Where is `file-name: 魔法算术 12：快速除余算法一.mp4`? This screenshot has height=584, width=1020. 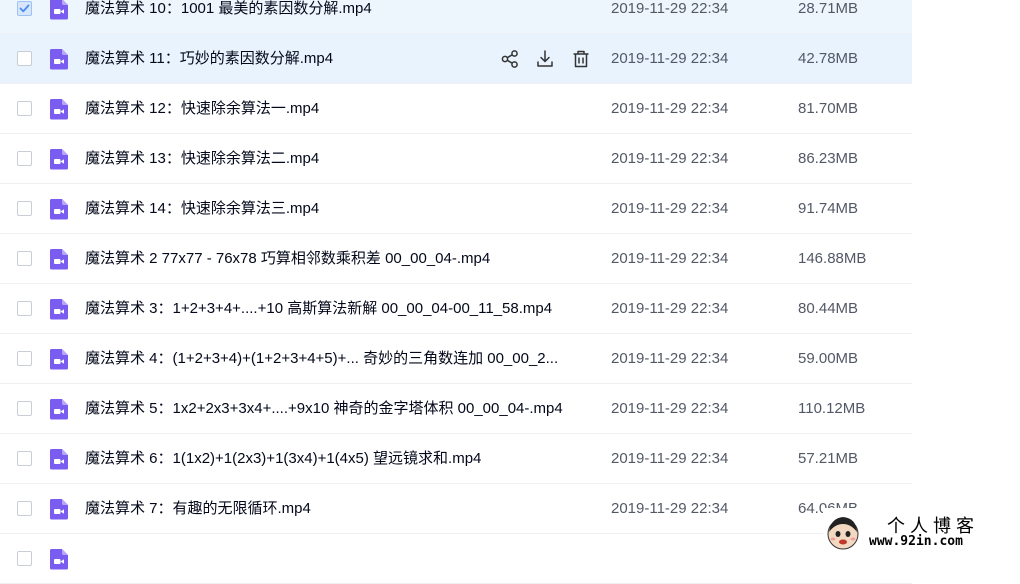 file-name: 魔法算术 12：快速除余算法一.mp4 is located at coordinates (202, 109).